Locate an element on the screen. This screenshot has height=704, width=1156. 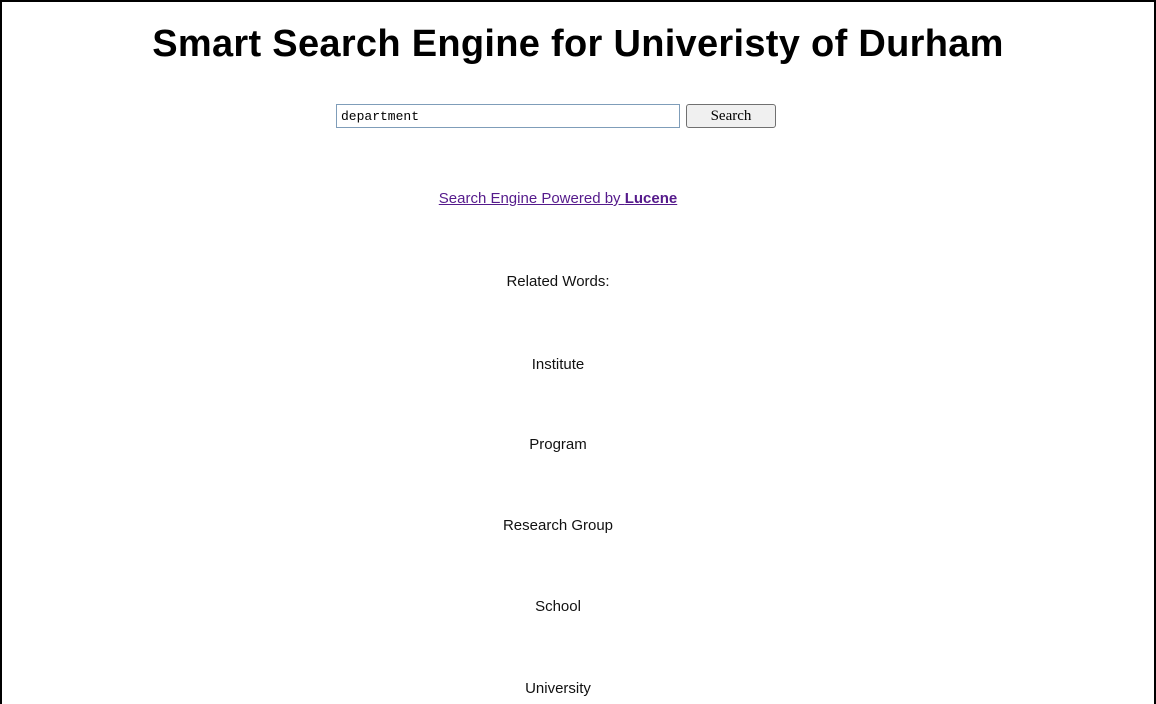
search-input is located at coordinates (508, 116).